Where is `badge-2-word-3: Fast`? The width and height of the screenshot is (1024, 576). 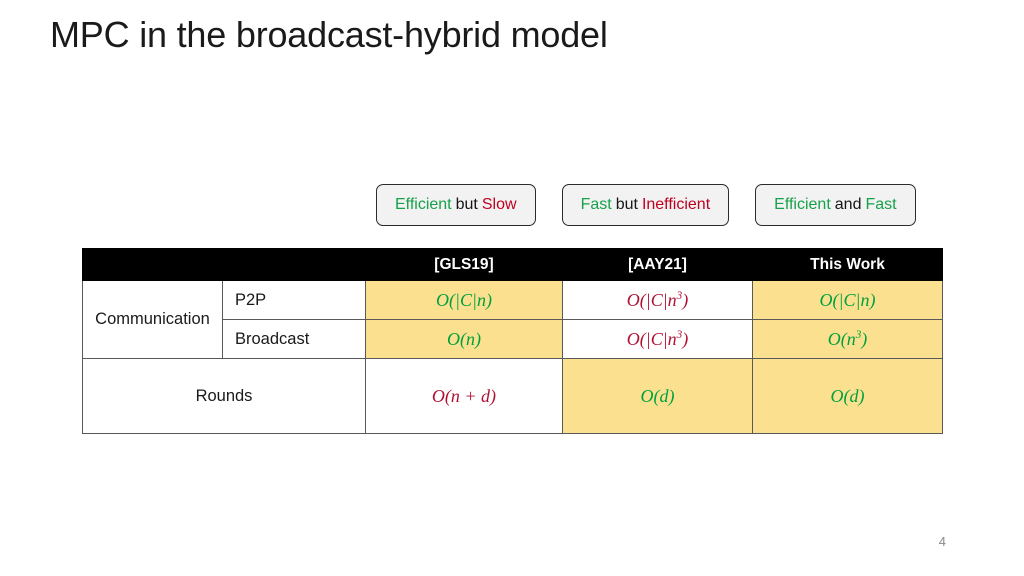 badge-2-word-3: Fast is located at coordinates (881, 204).